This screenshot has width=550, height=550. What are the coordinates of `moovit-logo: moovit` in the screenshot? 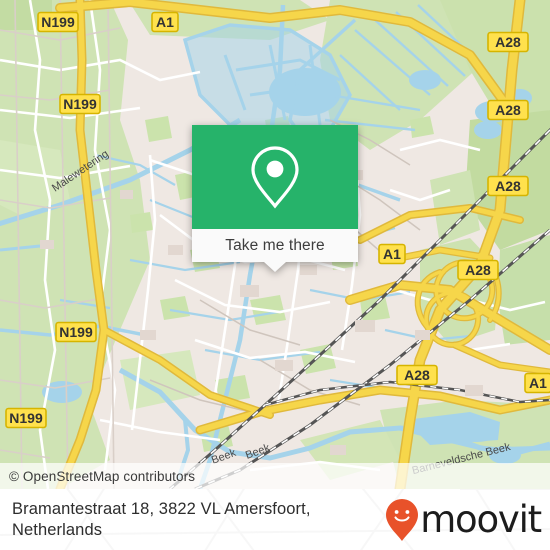 It's located at (463, 520).